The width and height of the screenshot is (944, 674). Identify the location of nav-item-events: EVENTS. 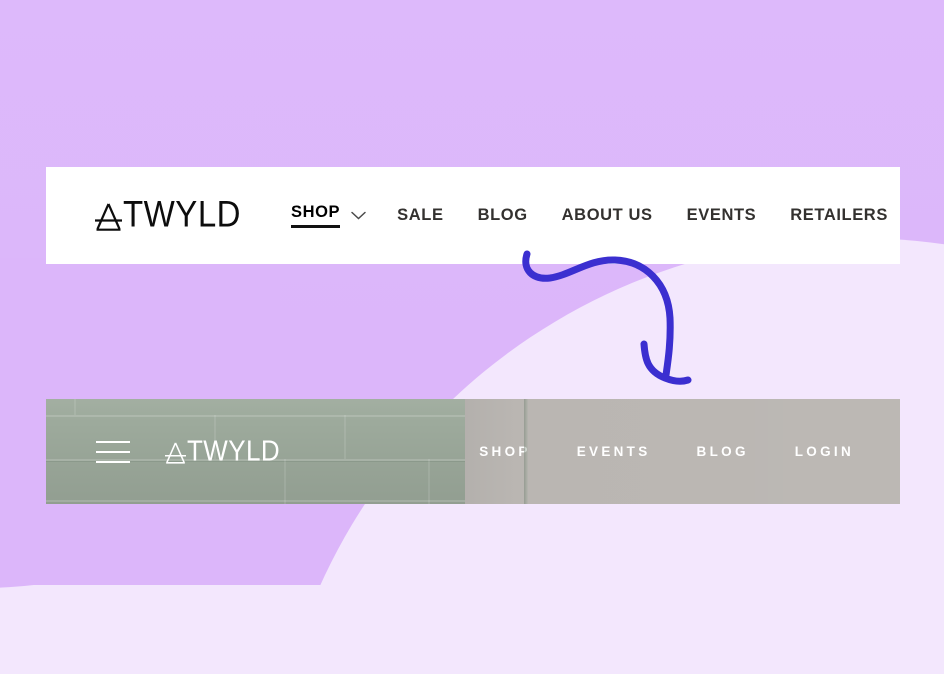
(722, 215).